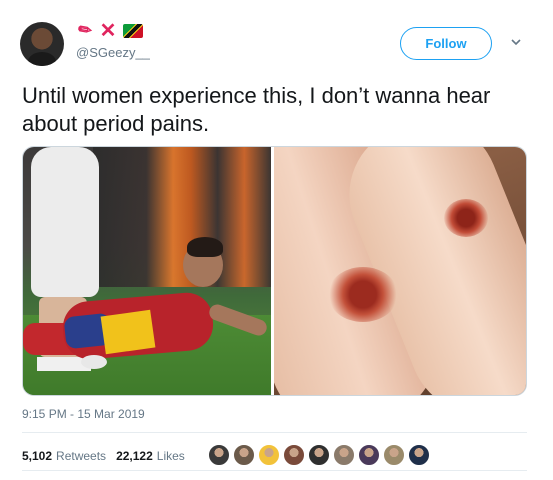  Describe the element at coordinates (86, 30) in the screenshot. I see `pencil-icon: ✎` at that location.